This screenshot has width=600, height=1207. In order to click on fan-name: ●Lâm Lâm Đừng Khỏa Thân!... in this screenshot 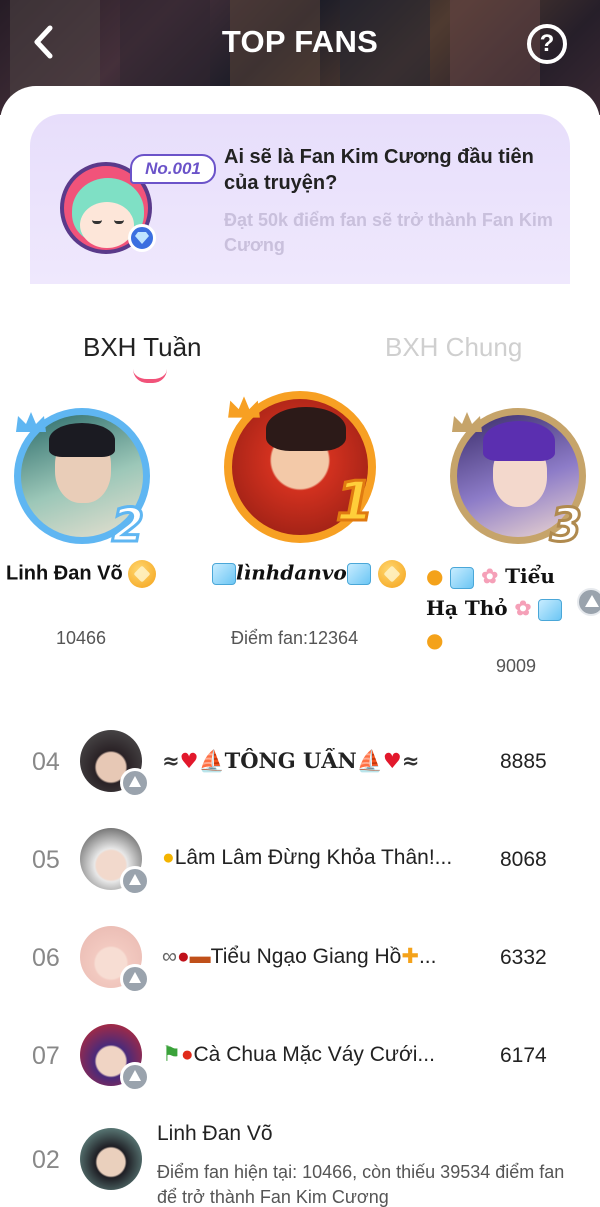, I will do `click(307, 857)`.